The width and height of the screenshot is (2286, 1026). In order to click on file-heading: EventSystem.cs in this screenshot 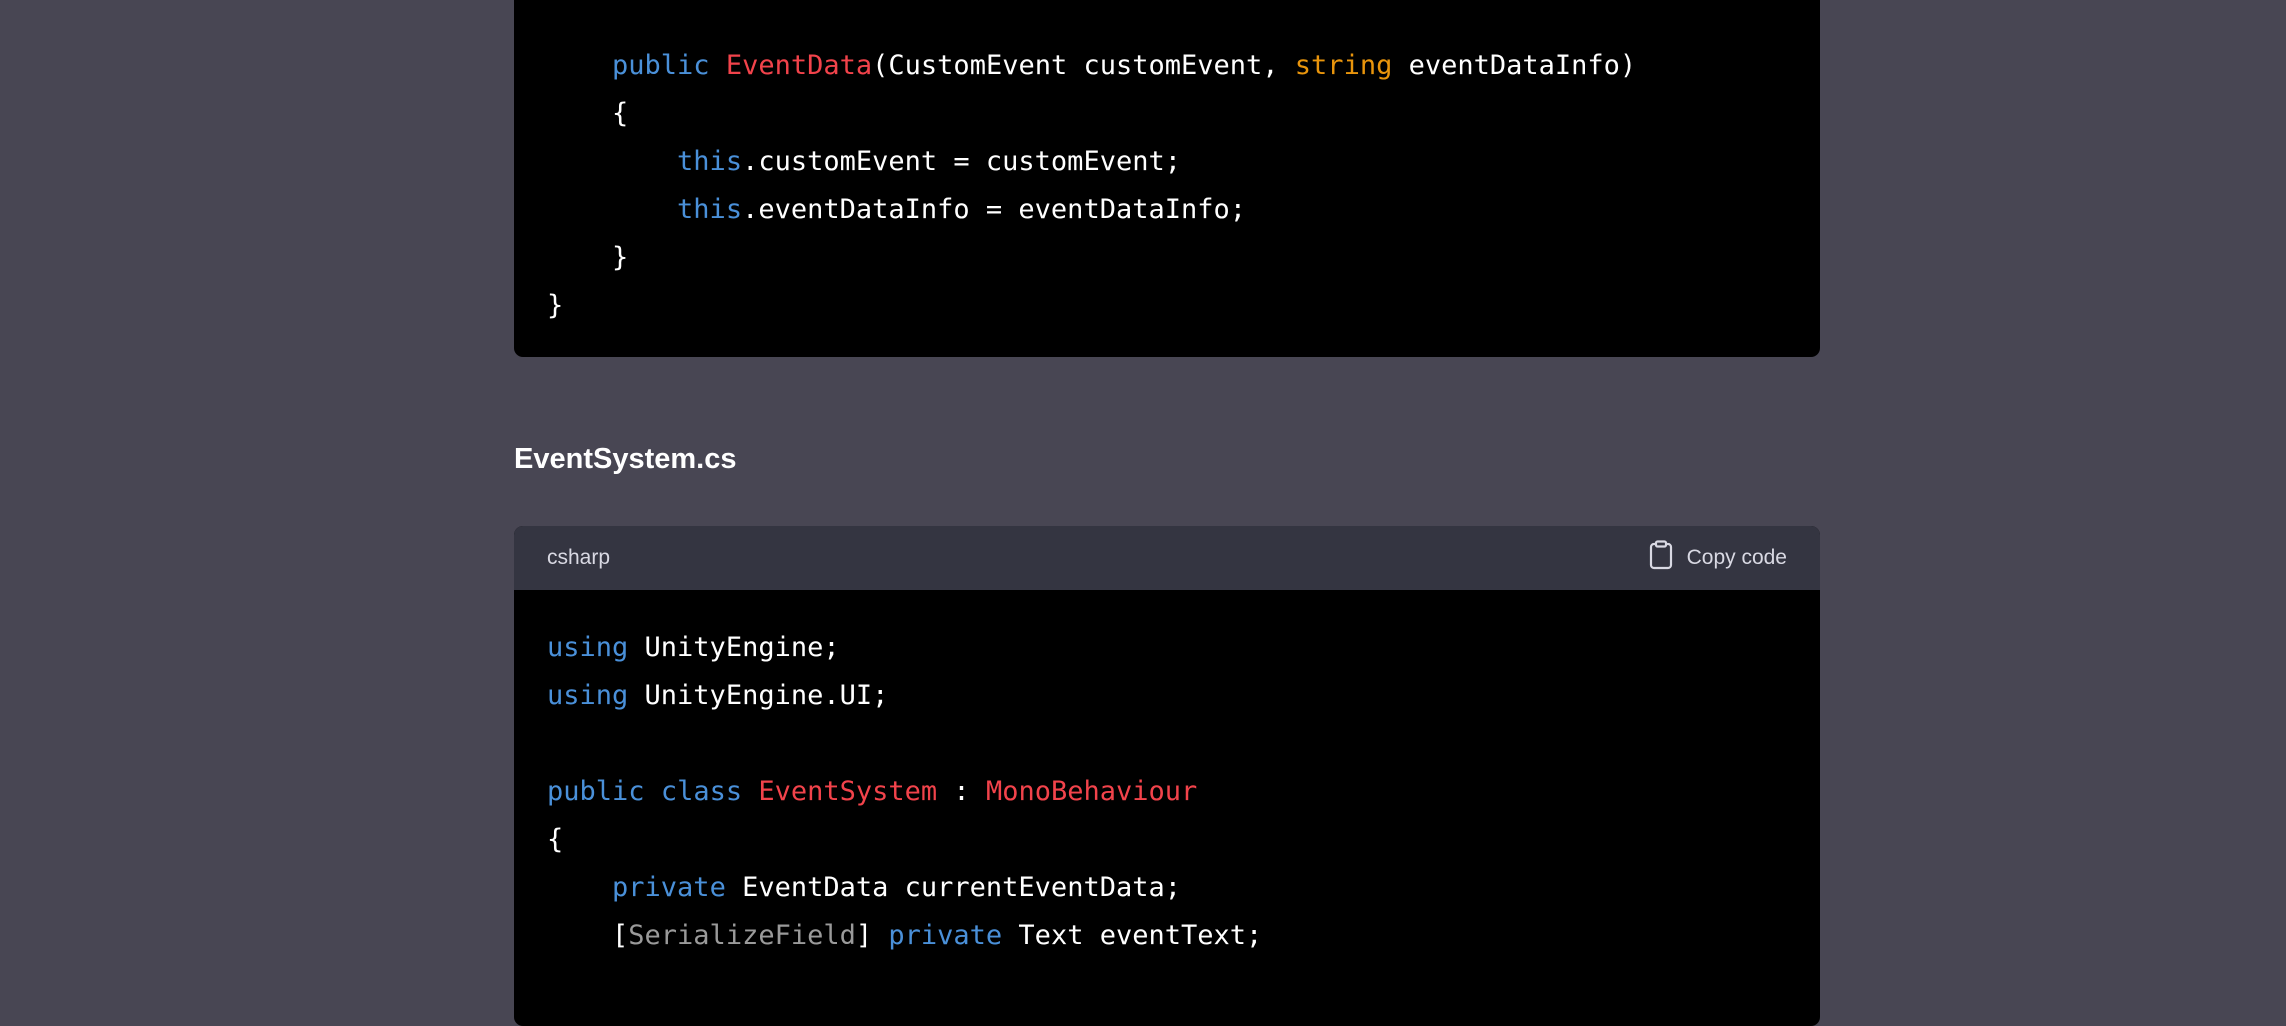, I will do `click(625, 459)`.